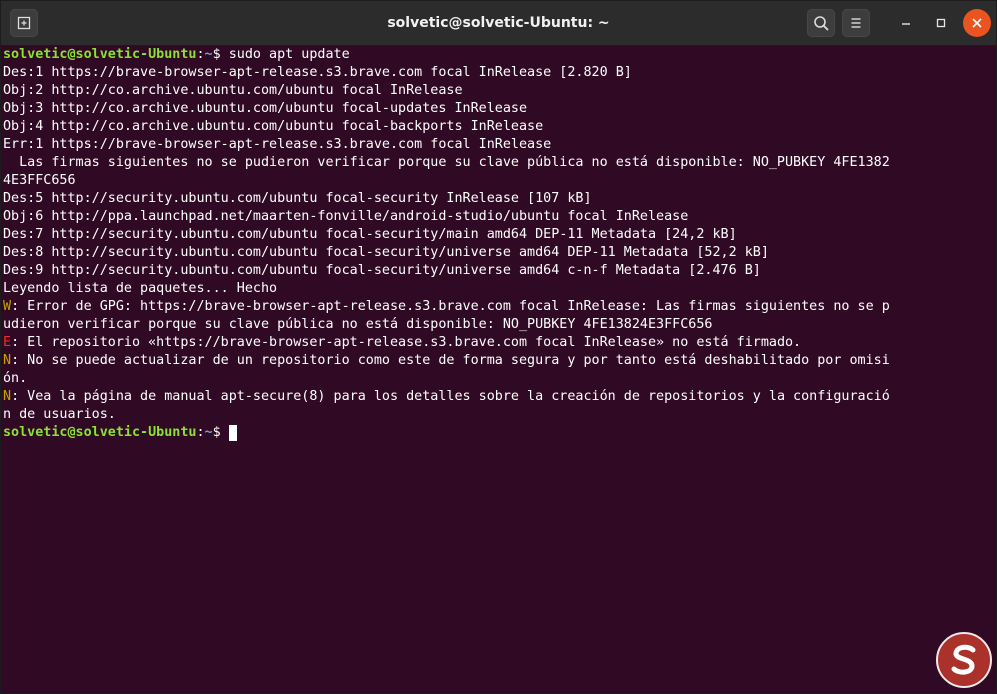 The width and height of the screenshot is (997, 694). Describe the element at coordinates (39, 180) in the screenshot. I see `output-line: 4E3FFC656` at that location.